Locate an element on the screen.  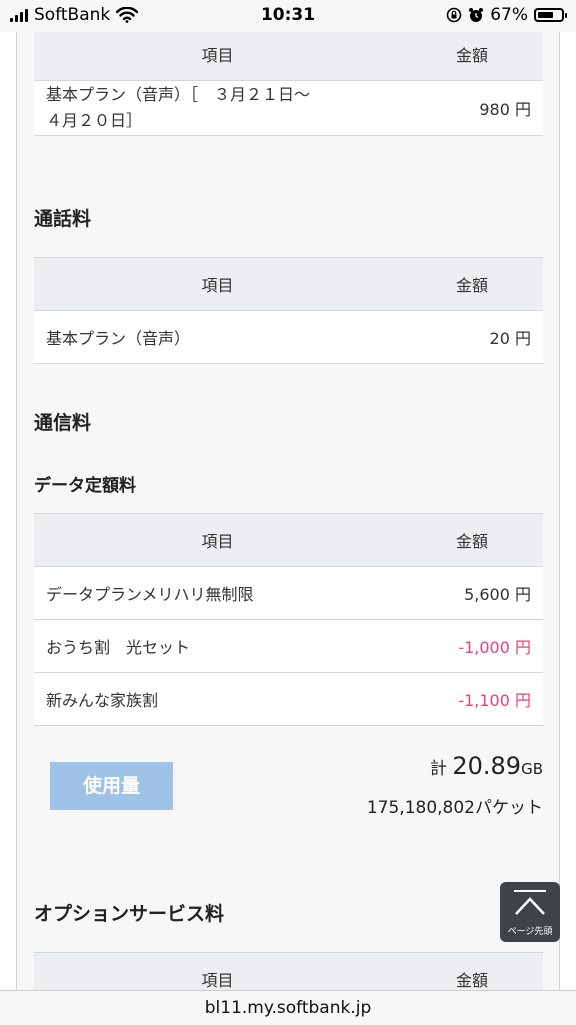
rotation-lock-icon is located at coordinates (454, 15).